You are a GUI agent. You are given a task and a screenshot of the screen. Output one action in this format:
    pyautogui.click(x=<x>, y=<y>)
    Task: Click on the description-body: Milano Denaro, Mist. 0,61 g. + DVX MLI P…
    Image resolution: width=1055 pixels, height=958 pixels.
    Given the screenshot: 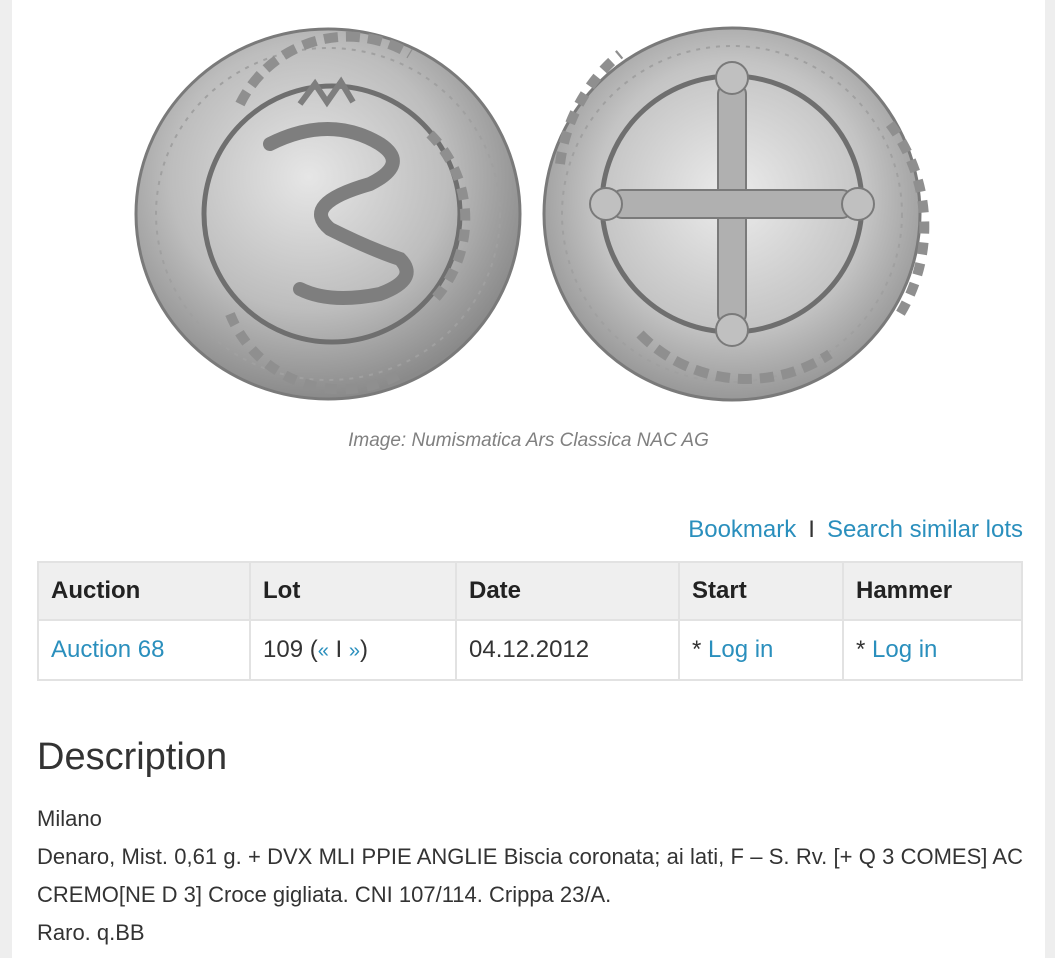 What is the action you would take?
    pyautogui.click(x=530, y=876)
    